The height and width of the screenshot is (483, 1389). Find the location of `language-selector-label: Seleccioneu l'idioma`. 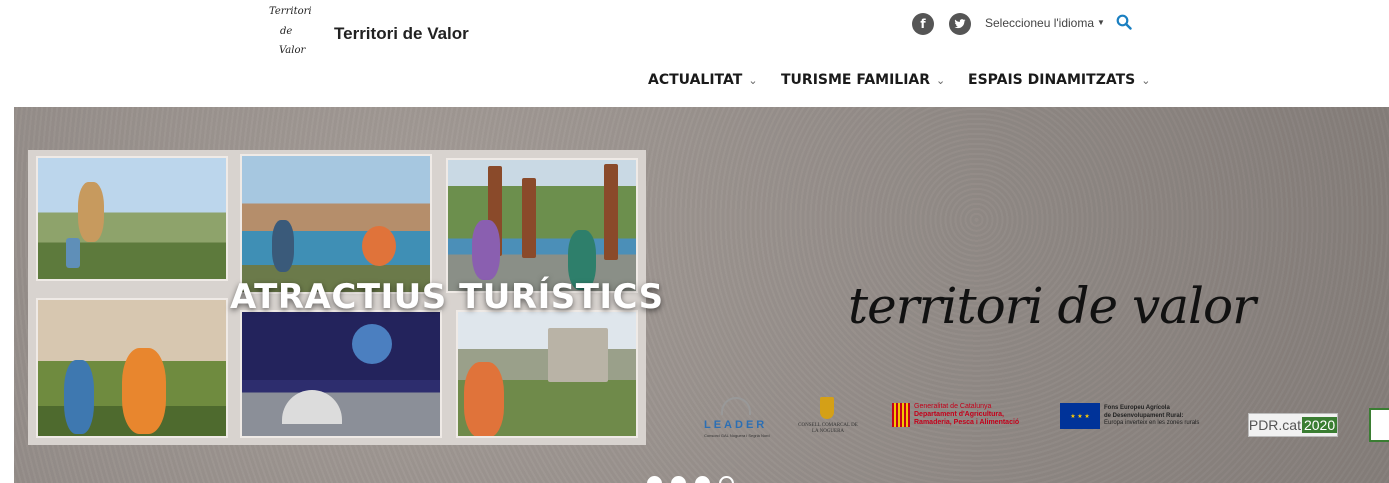

language-selector-label: Seleccioneu l'idioma is located at coordinates (1040, 23).